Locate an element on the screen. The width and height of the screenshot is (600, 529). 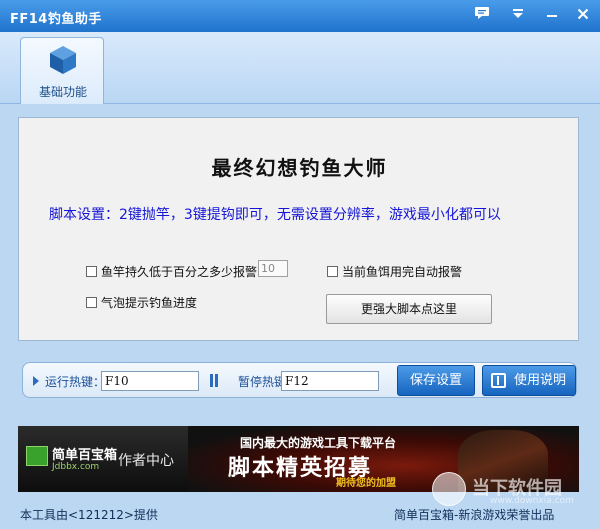
title-bar: FF14钓鱼助手 is located at coordinates (300, 16).